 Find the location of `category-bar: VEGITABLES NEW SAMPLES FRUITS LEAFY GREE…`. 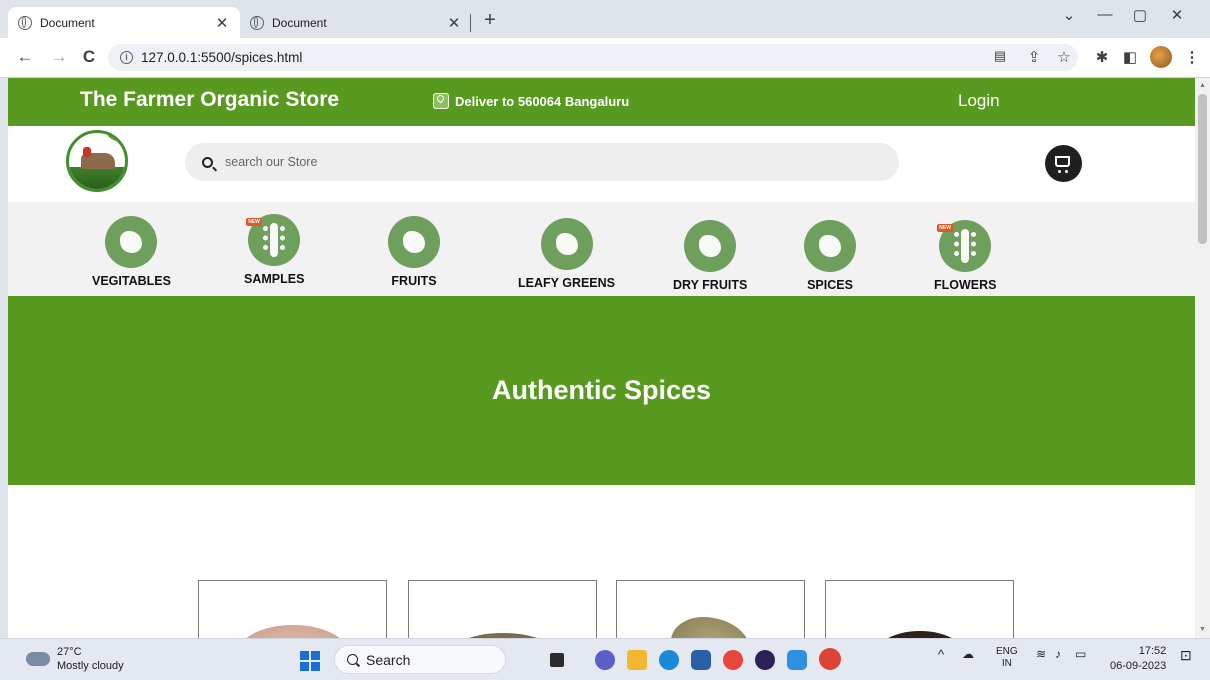

category-bar: VEGITABLES NEW SAMPLES FRUITS LEAFY GREE… is located at coordinates (601, 249).